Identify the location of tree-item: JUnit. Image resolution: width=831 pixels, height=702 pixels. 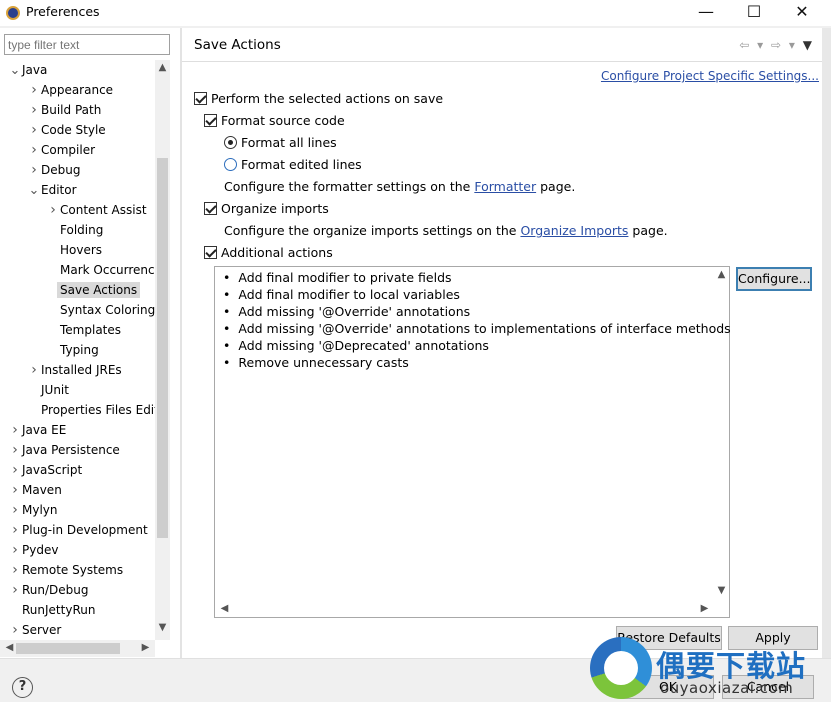
(48, 390).